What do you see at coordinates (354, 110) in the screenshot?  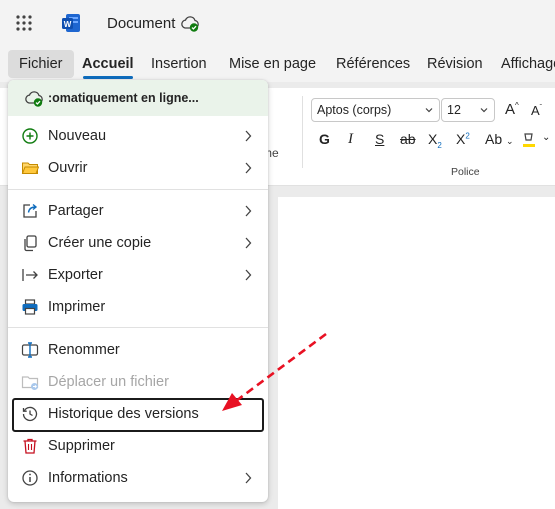 I see `font-name-value: Aptos (corps)` at bounding box center [354, 110].